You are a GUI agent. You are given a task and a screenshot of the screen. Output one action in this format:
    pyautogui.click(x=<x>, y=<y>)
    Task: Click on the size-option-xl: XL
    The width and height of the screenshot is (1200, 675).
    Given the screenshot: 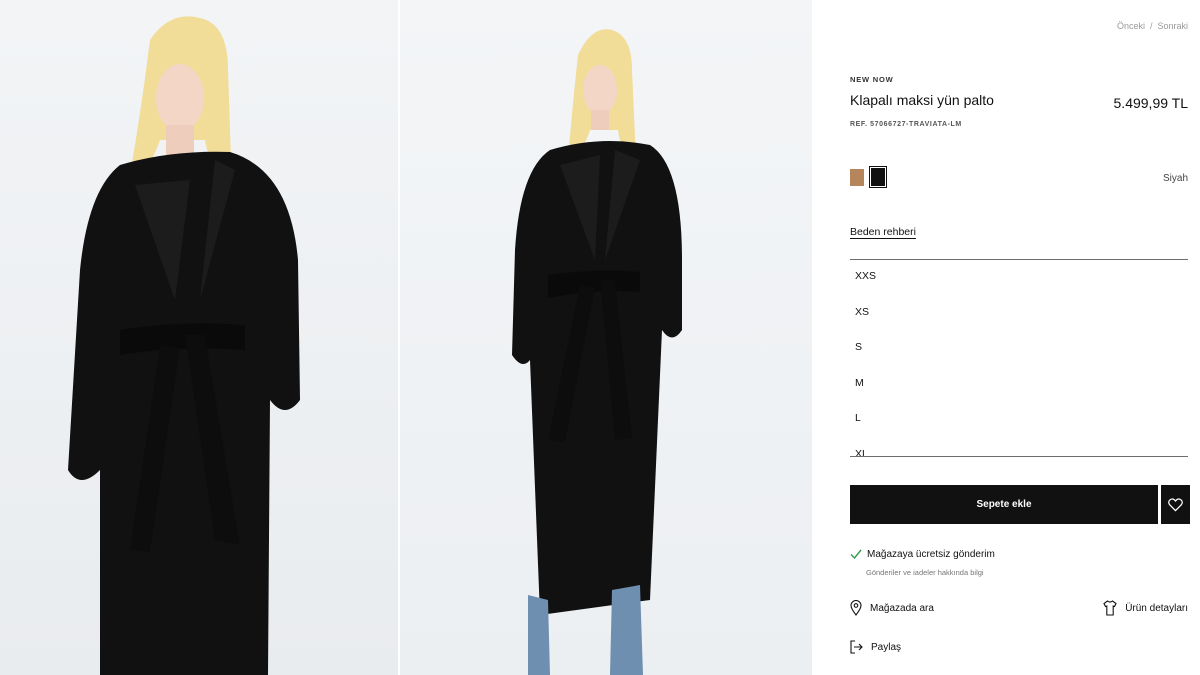 What is the action you would take?
    pyautogui.click(x=1019, y=447)
    